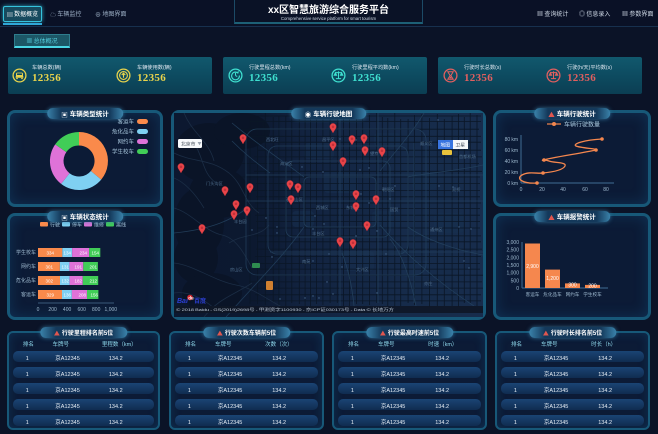 This screenshot has height=434, width=658. I want to click on svg-text: 208, so click(82, 296).